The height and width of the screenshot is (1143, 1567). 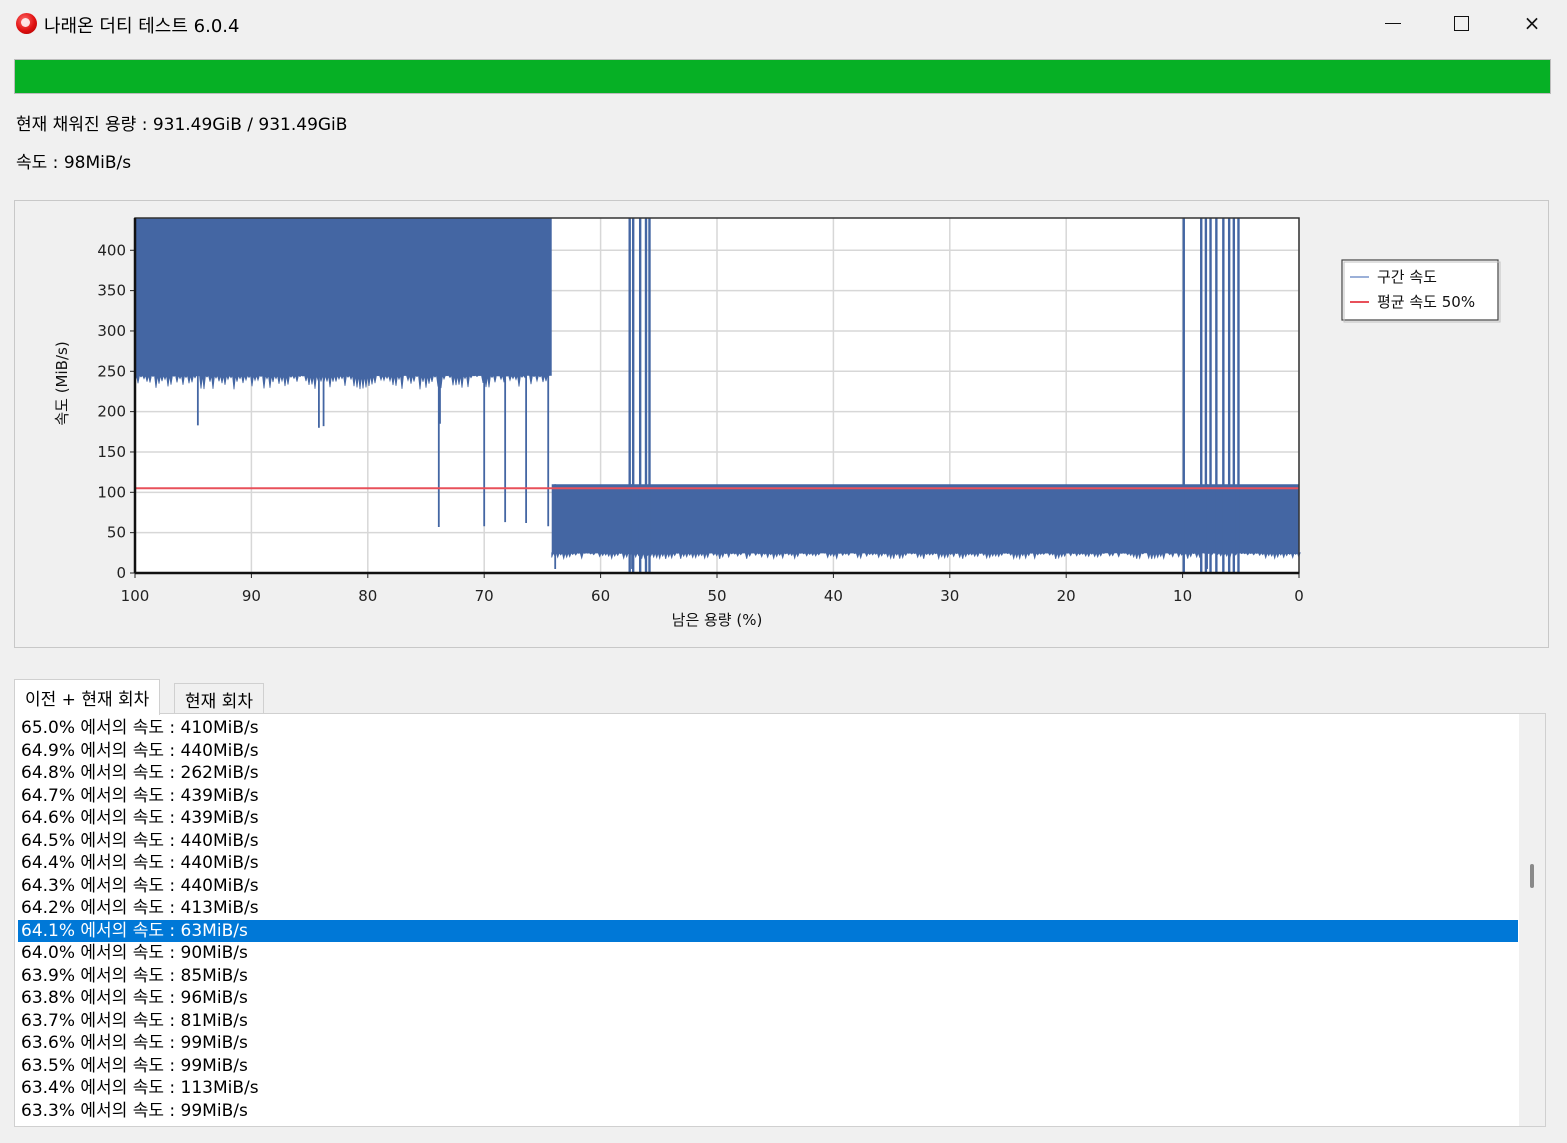 I want to click on list-item: 64.2% 에서의 속도 : 413MiB/s, so click(x=768, y=908).